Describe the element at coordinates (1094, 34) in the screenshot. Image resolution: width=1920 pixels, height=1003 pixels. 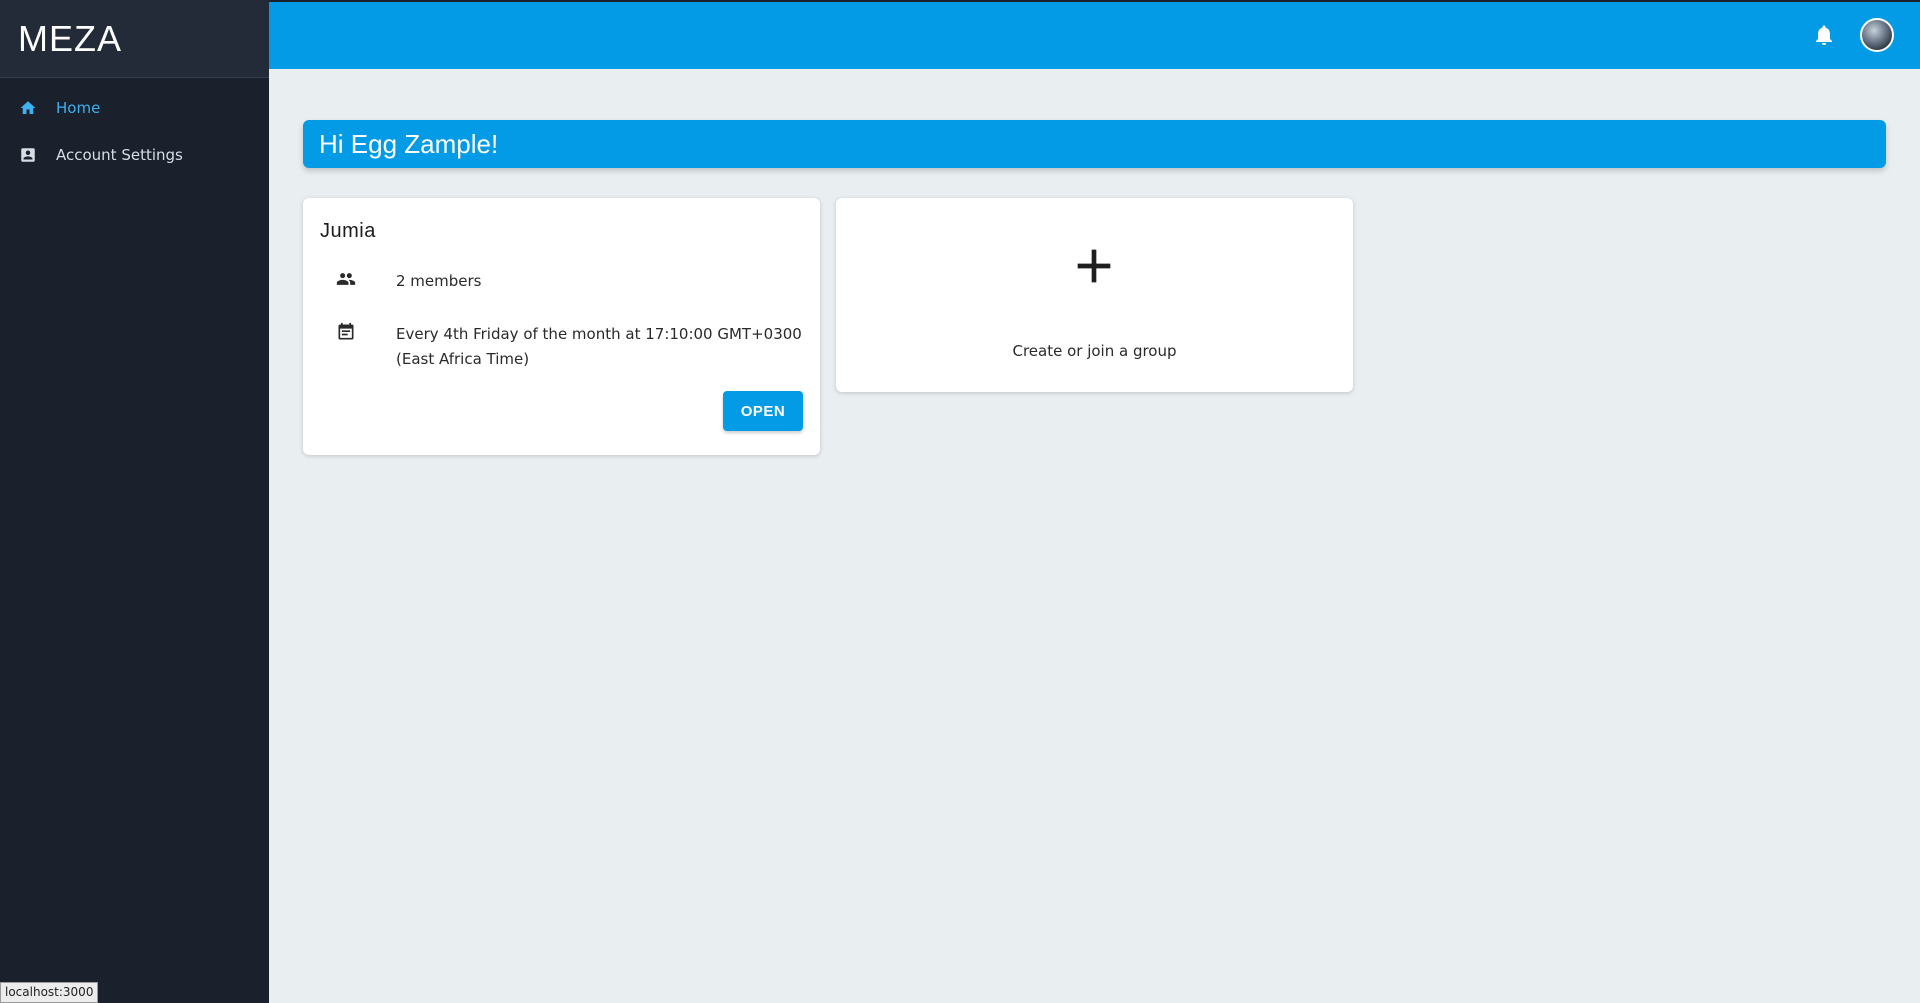
I see `top-app-bar` at that location.